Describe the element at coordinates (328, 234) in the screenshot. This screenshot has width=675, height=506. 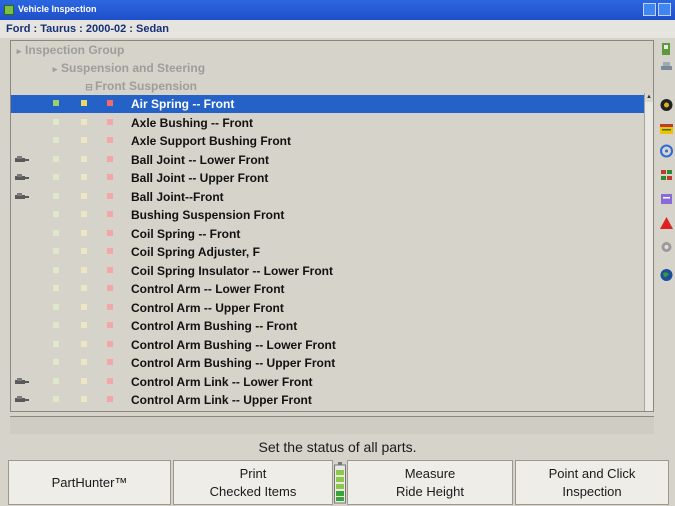
I see `list-item: Coil Spring -- Front` at that location.